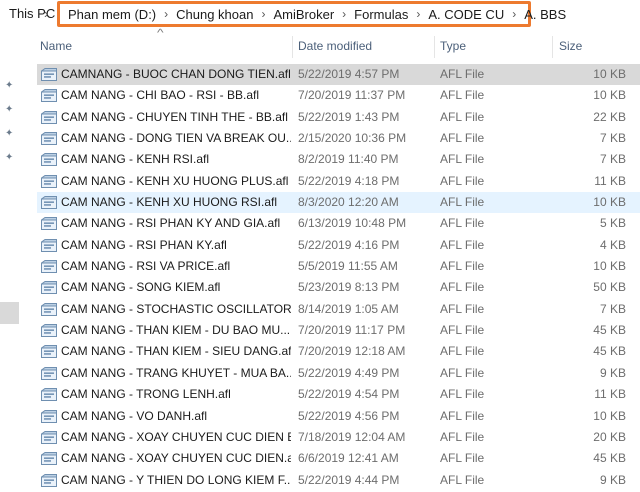 This screenshot has height=492, width=640. What do you see at coordinates (348, 266) in the screenshot?
I see `file-date-modified: 5/5/2019 11:55 AM` at bounding box center [348, 266].